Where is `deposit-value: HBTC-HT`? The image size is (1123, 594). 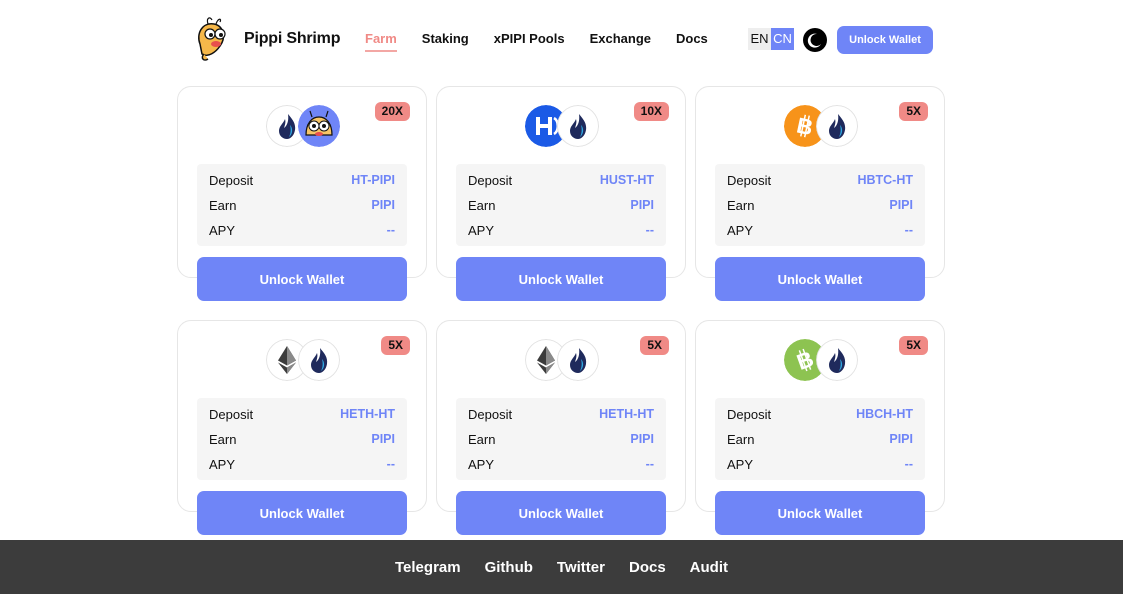 deposit-value: HBTC-HT is located at coordinates (885, 180).